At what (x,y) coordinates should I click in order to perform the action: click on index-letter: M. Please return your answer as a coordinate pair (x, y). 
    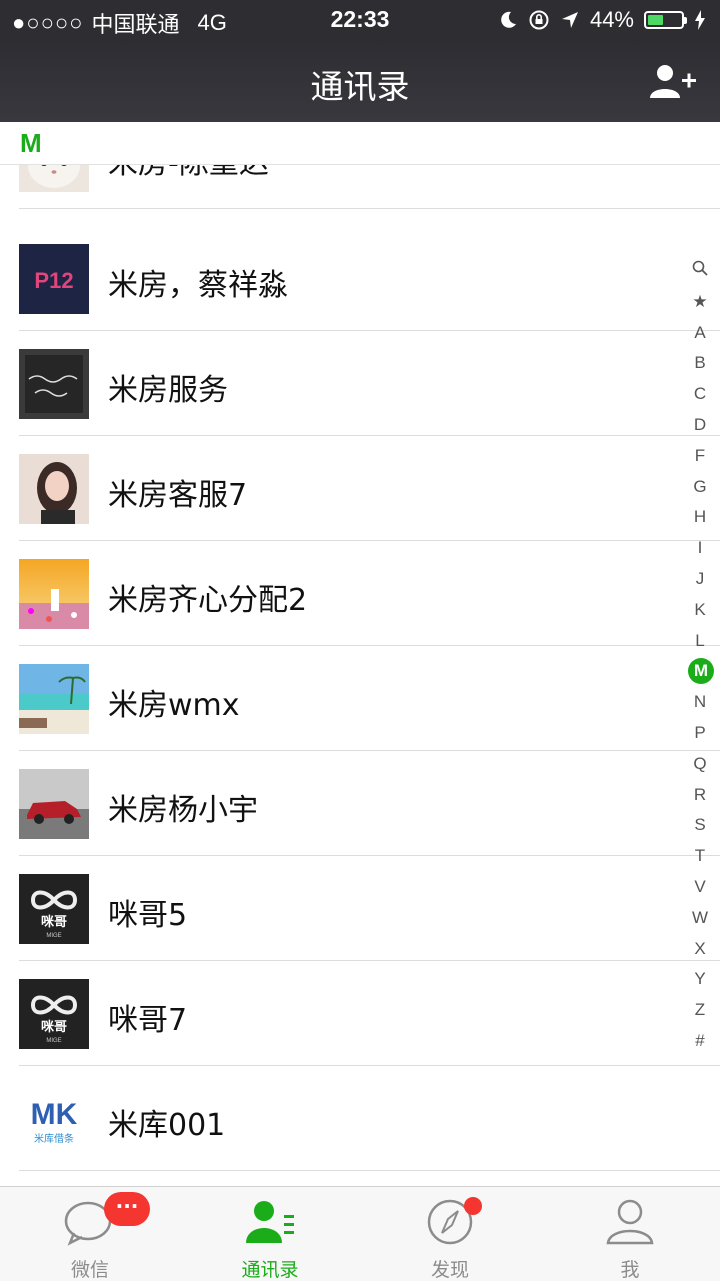
    Looking at the image, I should click on (701, 671).